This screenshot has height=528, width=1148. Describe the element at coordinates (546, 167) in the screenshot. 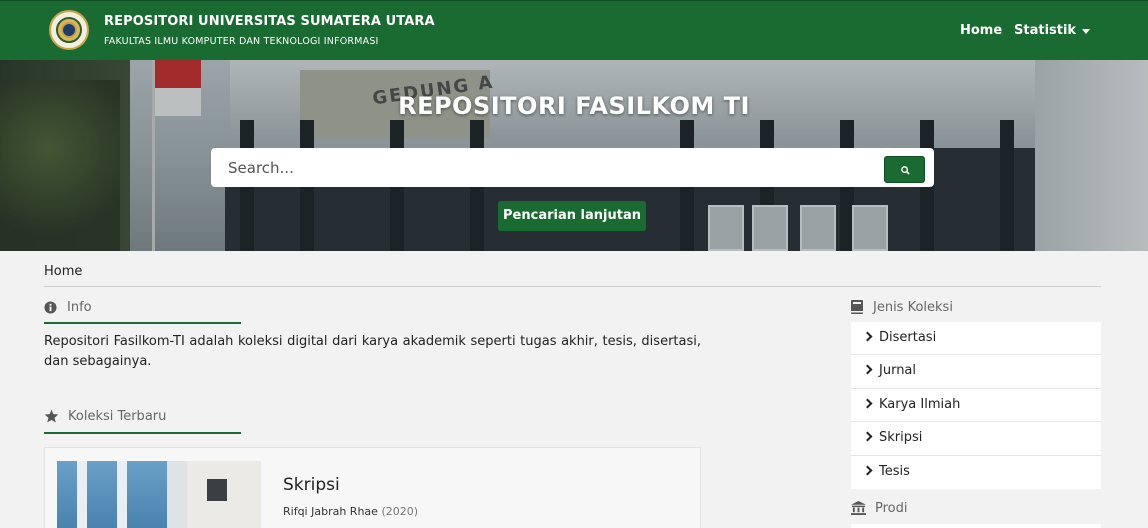

I see `search-input` at that location.